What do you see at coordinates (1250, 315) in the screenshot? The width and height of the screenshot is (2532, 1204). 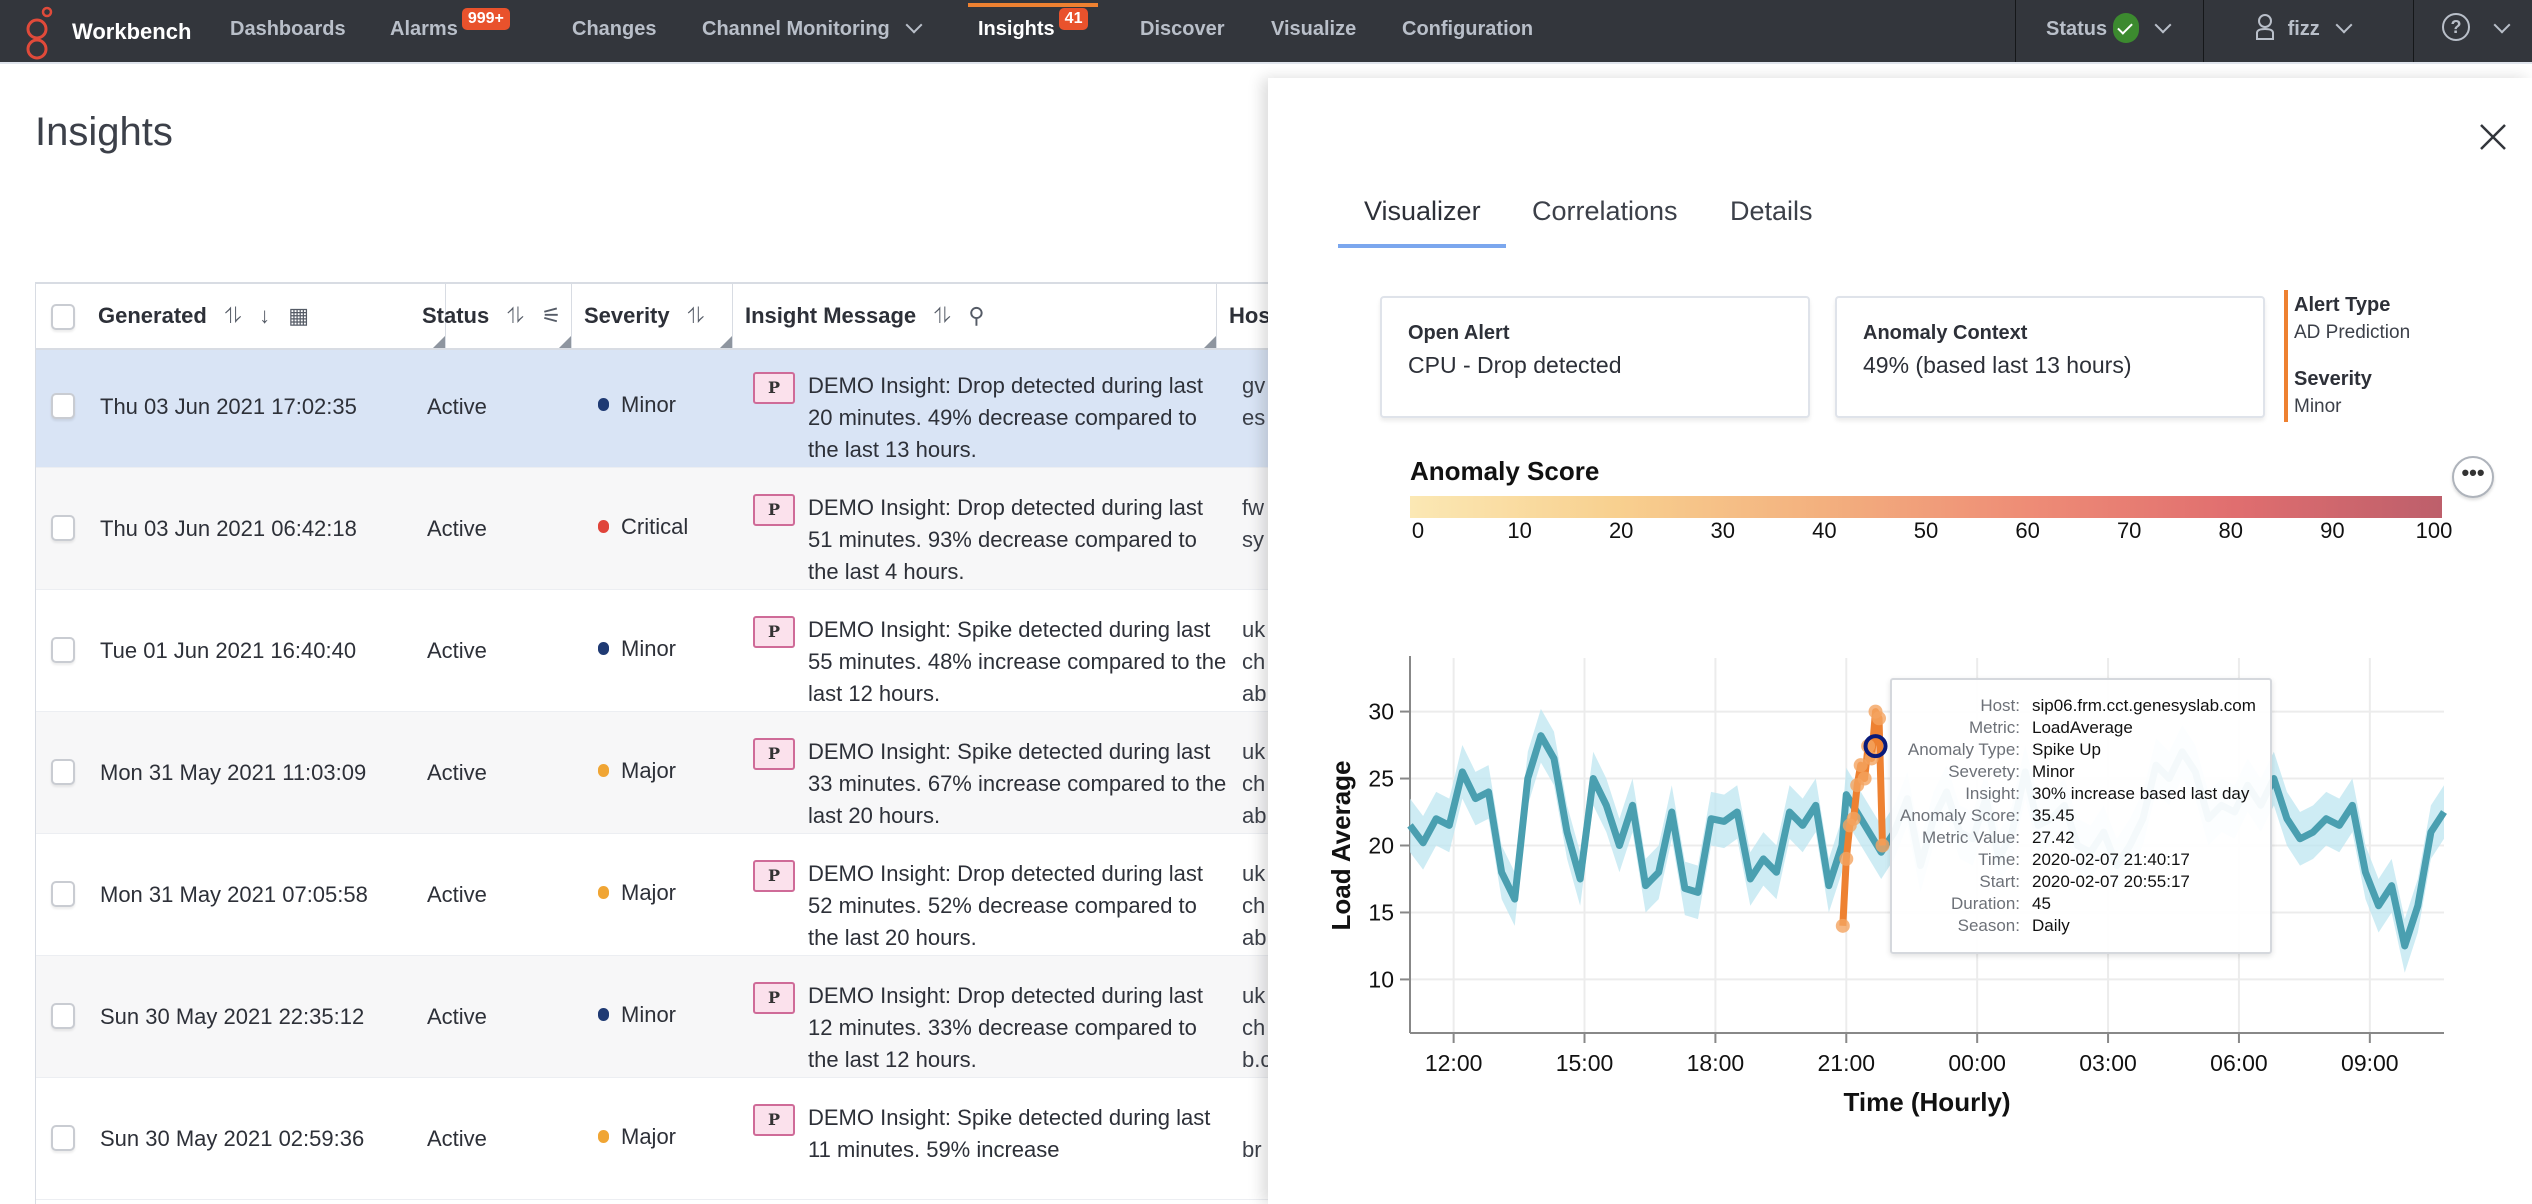 I see `column-host-label: Hos` at bounding box center [1250, 315].